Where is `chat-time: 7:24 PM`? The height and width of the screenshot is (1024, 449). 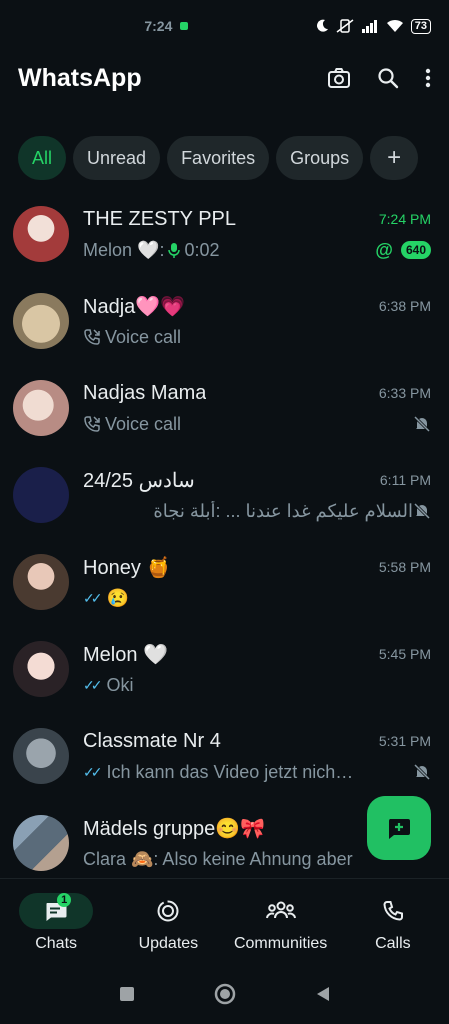 chat-time: 7:24 PM is located at coordinates (404, 219).